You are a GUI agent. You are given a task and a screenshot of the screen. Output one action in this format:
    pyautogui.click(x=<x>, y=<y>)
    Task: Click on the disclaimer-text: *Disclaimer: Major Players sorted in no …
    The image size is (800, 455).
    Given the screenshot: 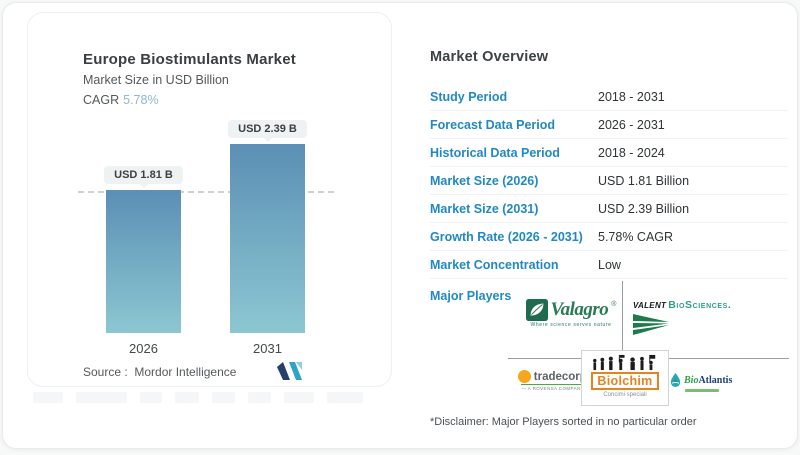 What is the action you would take?
    pyautogui.click(x=563, y=422)
    